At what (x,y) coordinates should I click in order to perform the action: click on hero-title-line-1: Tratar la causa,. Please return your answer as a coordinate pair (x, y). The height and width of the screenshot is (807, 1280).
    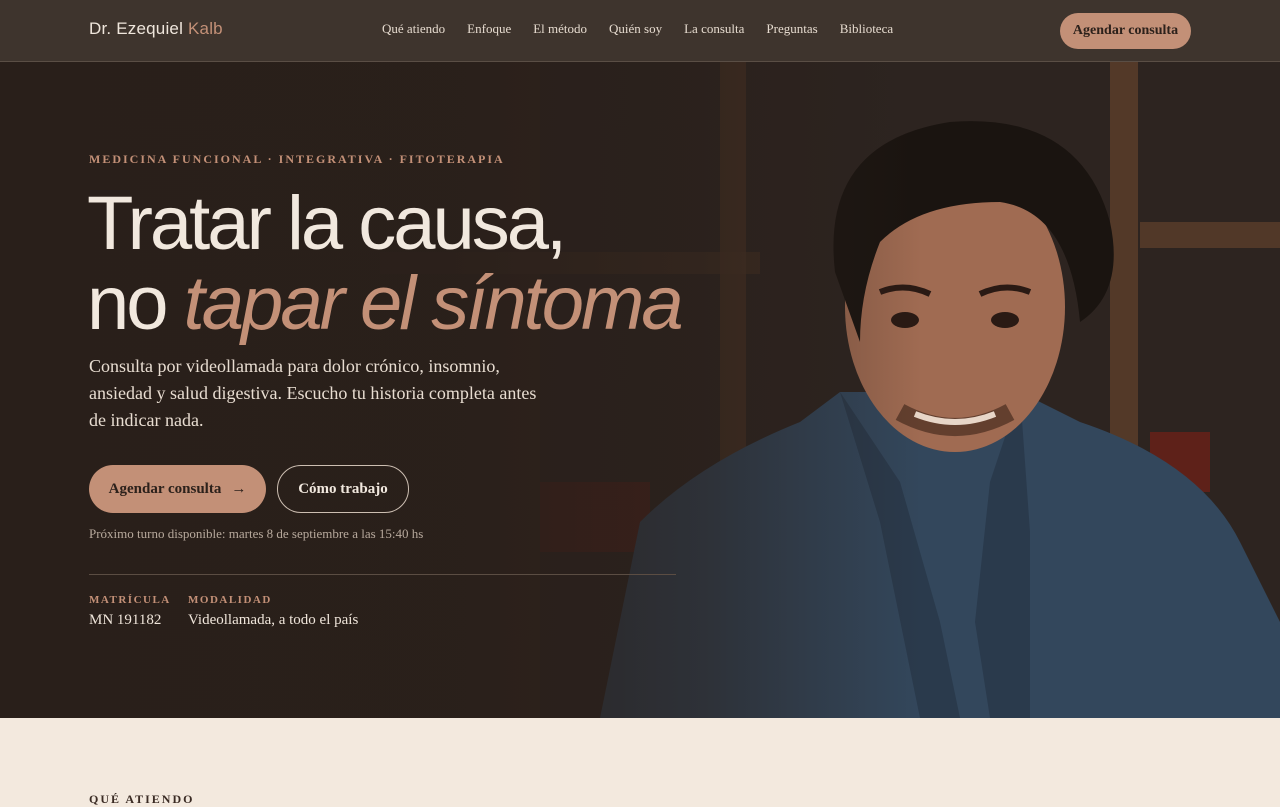
    Looking at the image, I should click on (327, 223).